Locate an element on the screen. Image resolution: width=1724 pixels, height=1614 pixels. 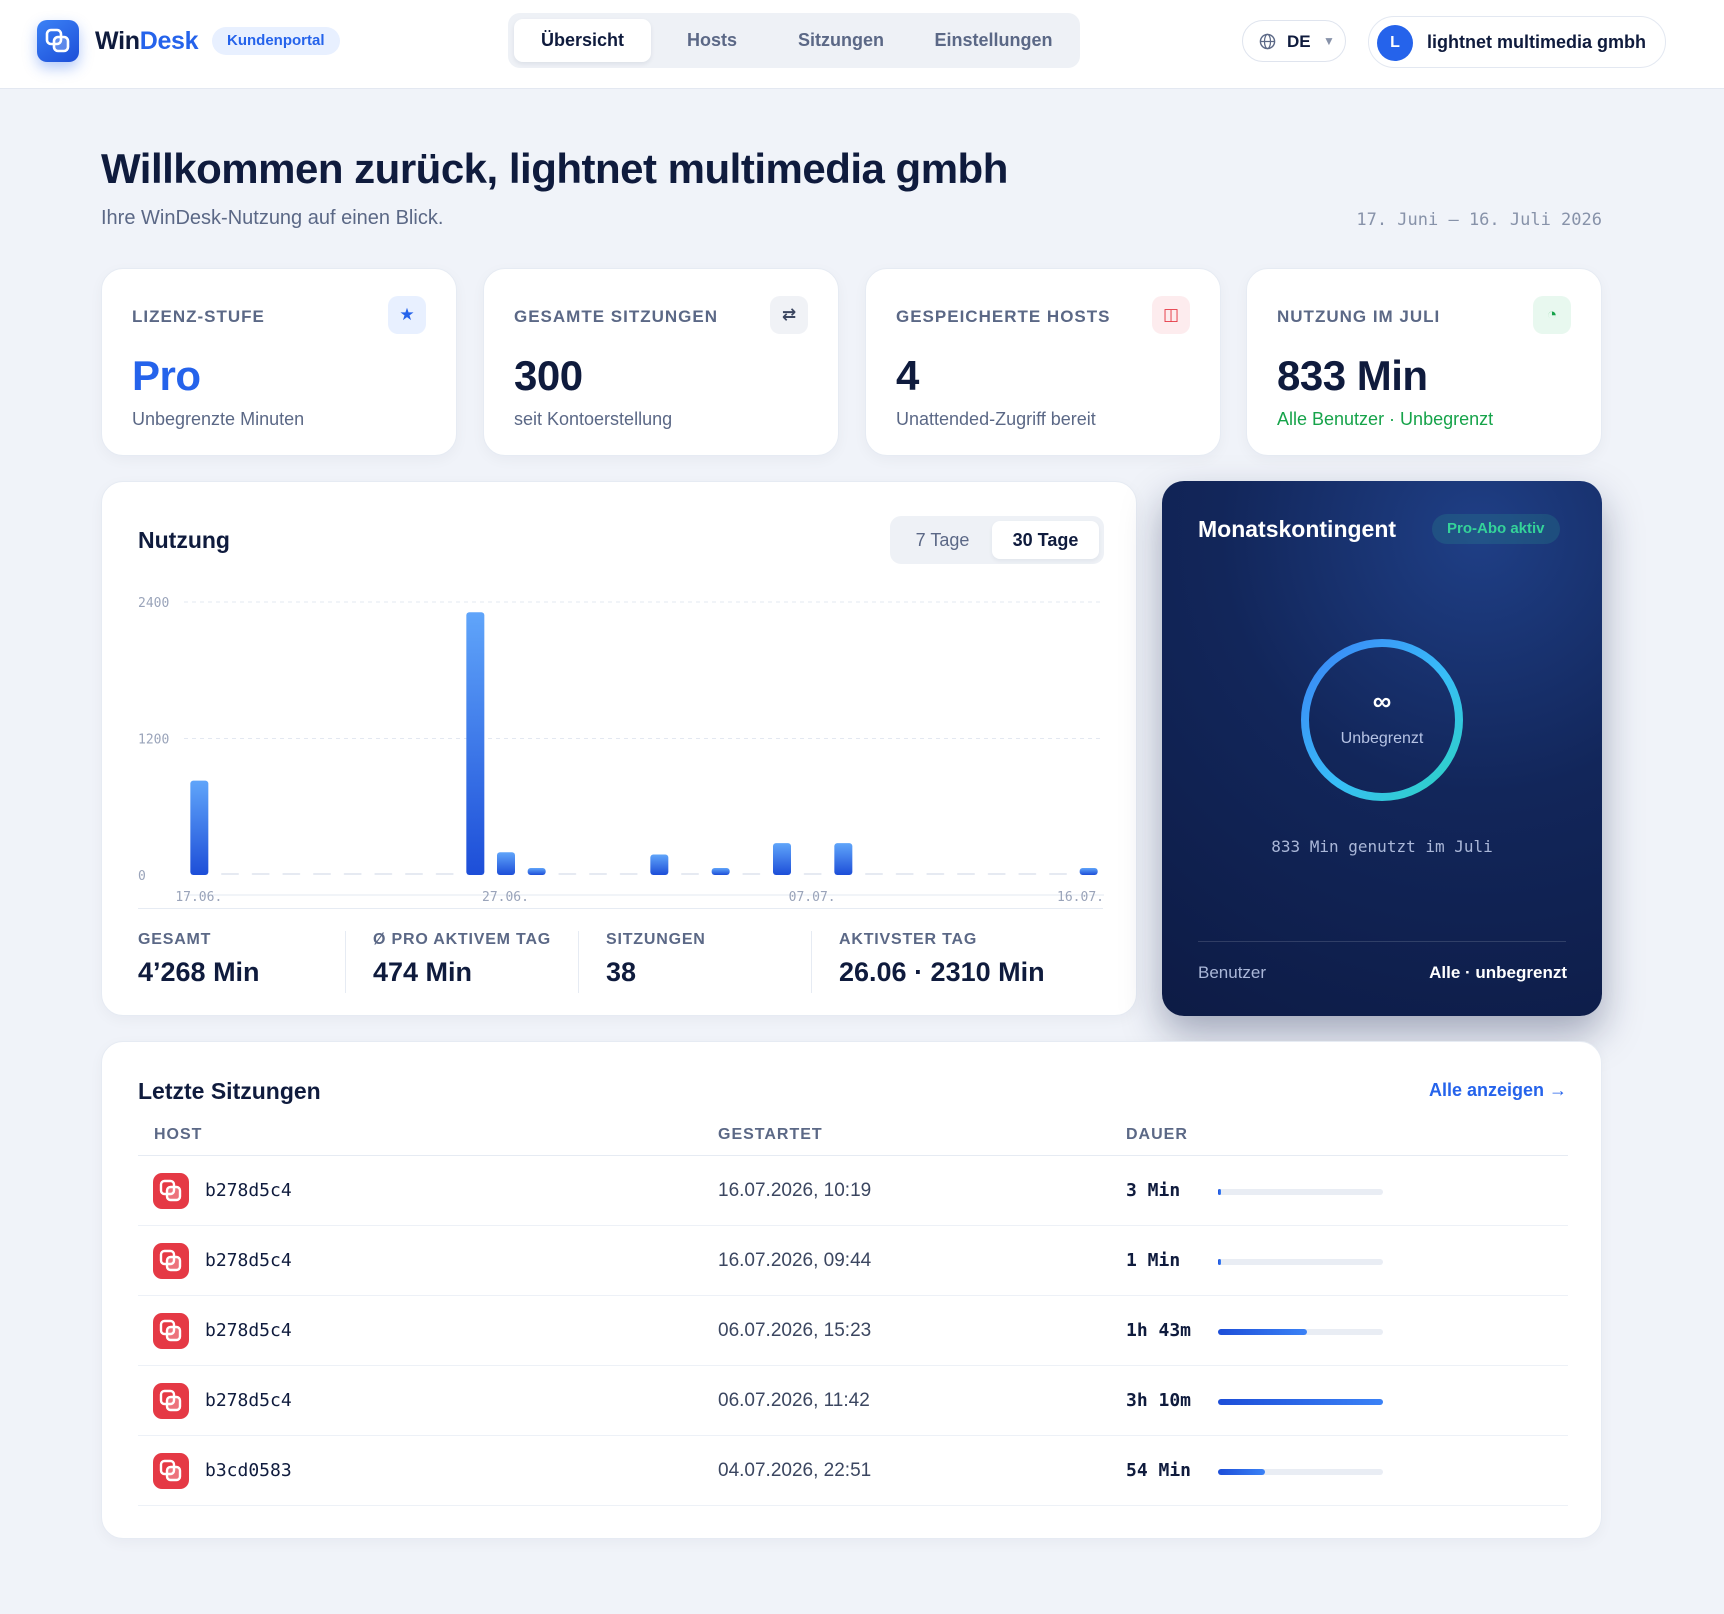
avatar: L is located at coordinates (1395, 43).